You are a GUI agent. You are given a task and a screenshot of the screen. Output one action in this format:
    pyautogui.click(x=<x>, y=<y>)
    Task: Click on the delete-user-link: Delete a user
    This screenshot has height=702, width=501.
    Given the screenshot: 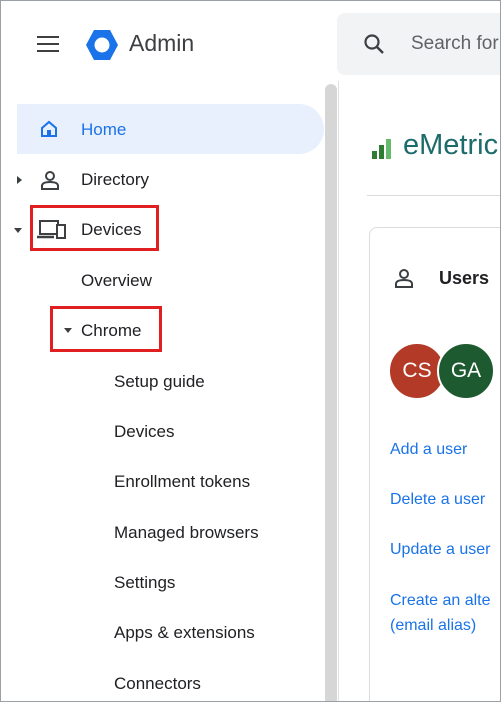 What is the action you would take?
    pyautogui.click(x=437, y=500)
    